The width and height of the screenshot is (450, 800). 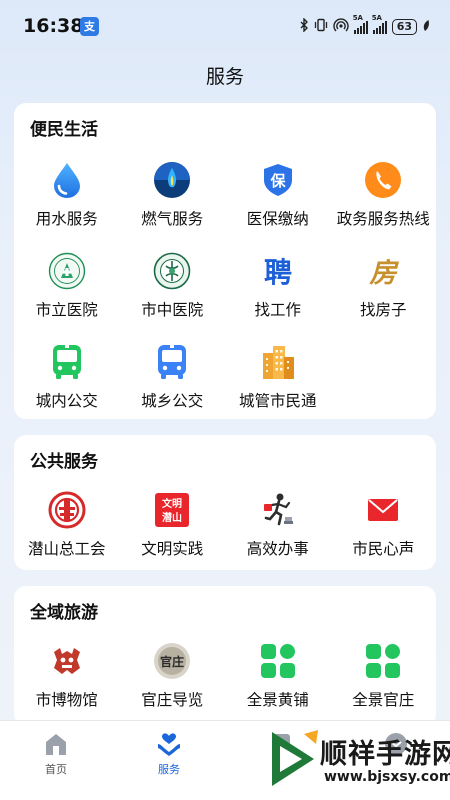 What do you see at coordinates (383, 700) in the screenshot?
I see `service-label: 全景官庄` at bounding box center [383, 700].